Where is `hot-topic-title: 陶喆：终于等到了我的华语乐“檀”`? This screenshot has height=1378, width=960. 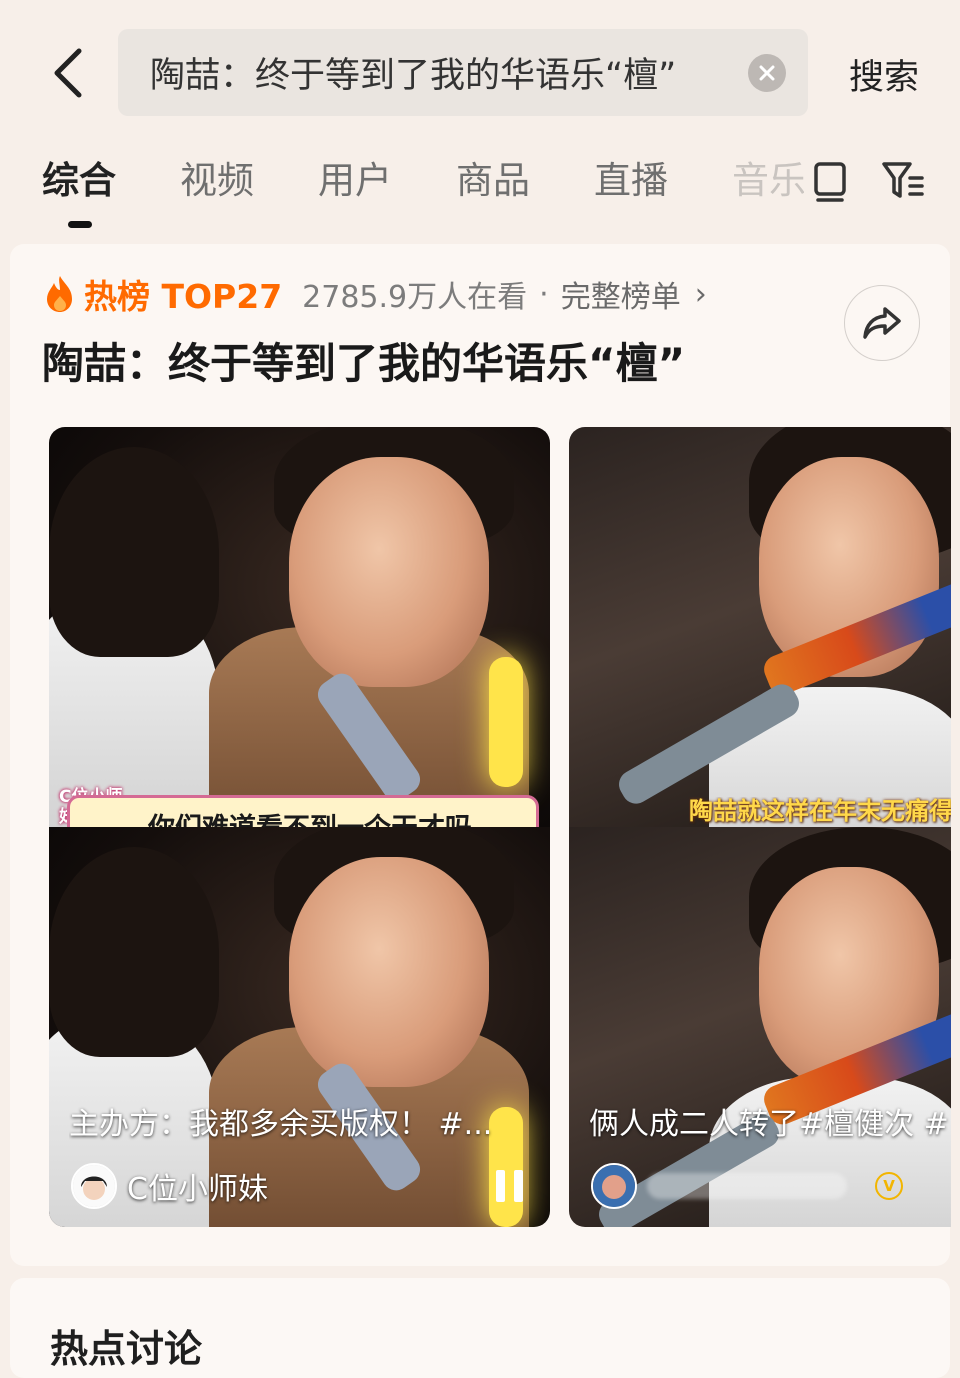 hot-topic-title: 陶喆：终于等到了我的华语乐“檀” is located at coordinates (363, 360).